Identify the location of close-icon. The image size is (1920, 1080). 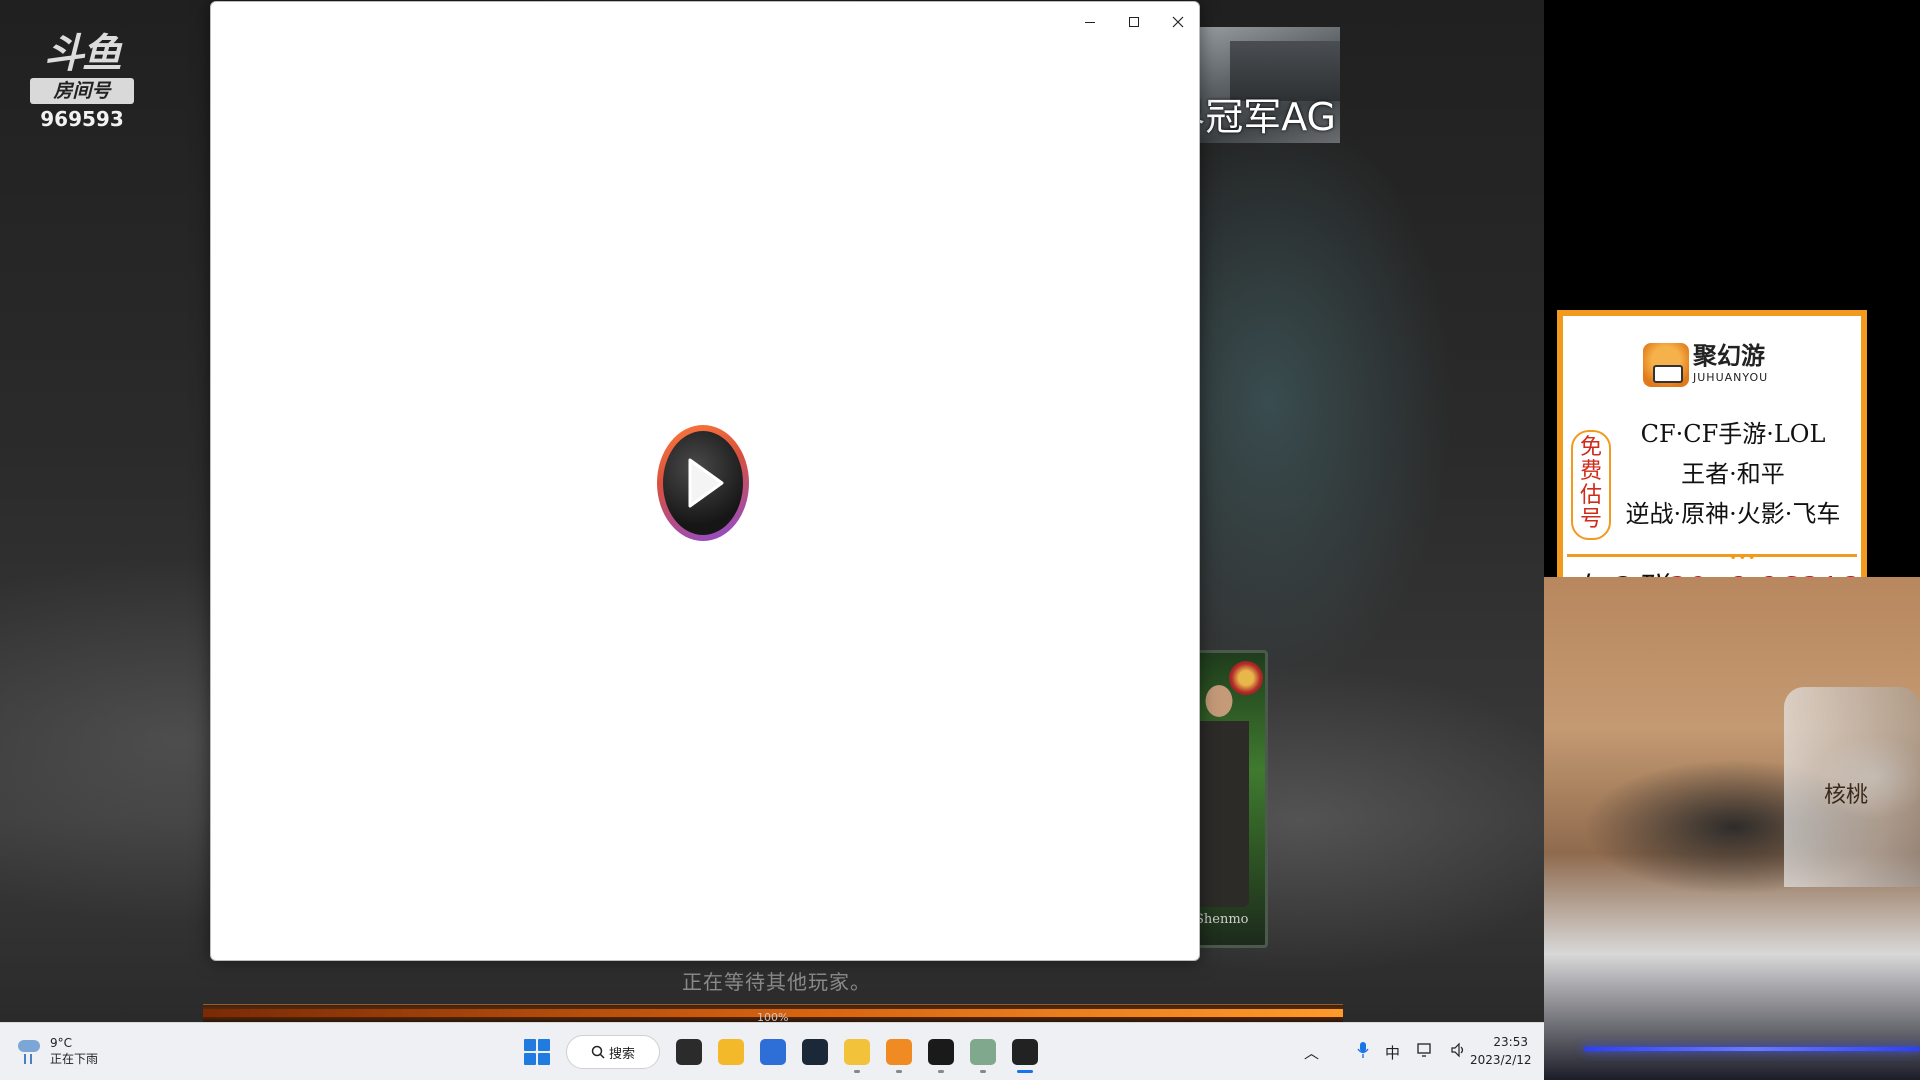
(1178, 22).